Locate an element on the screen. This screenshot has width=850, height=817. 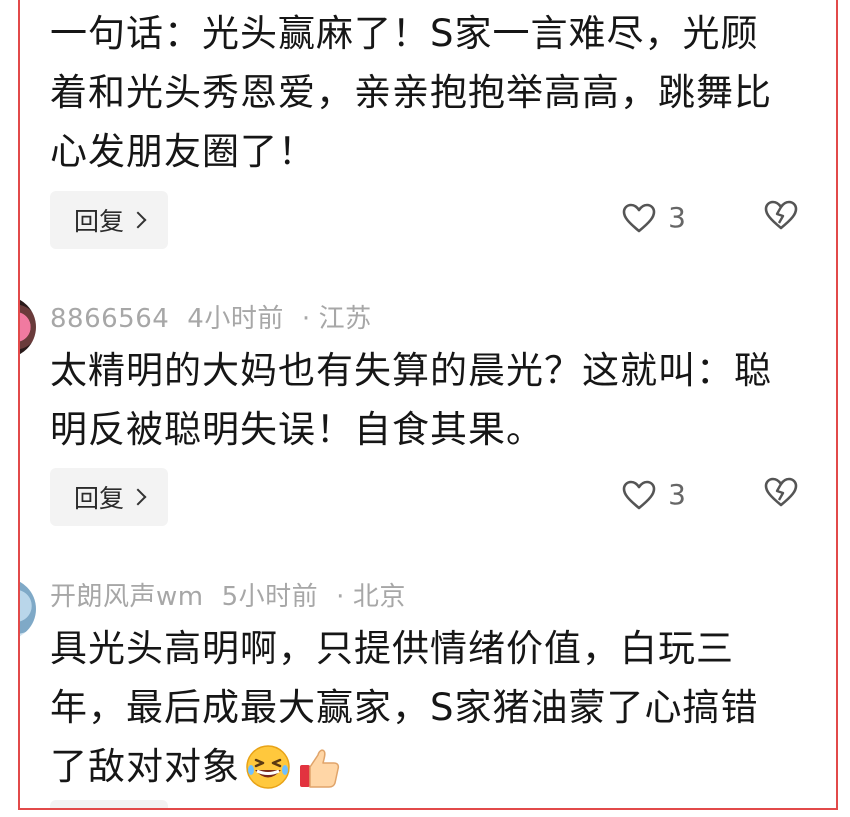
comment-text-line-last: 了敌对对象 is located at coordinates (431, 766).